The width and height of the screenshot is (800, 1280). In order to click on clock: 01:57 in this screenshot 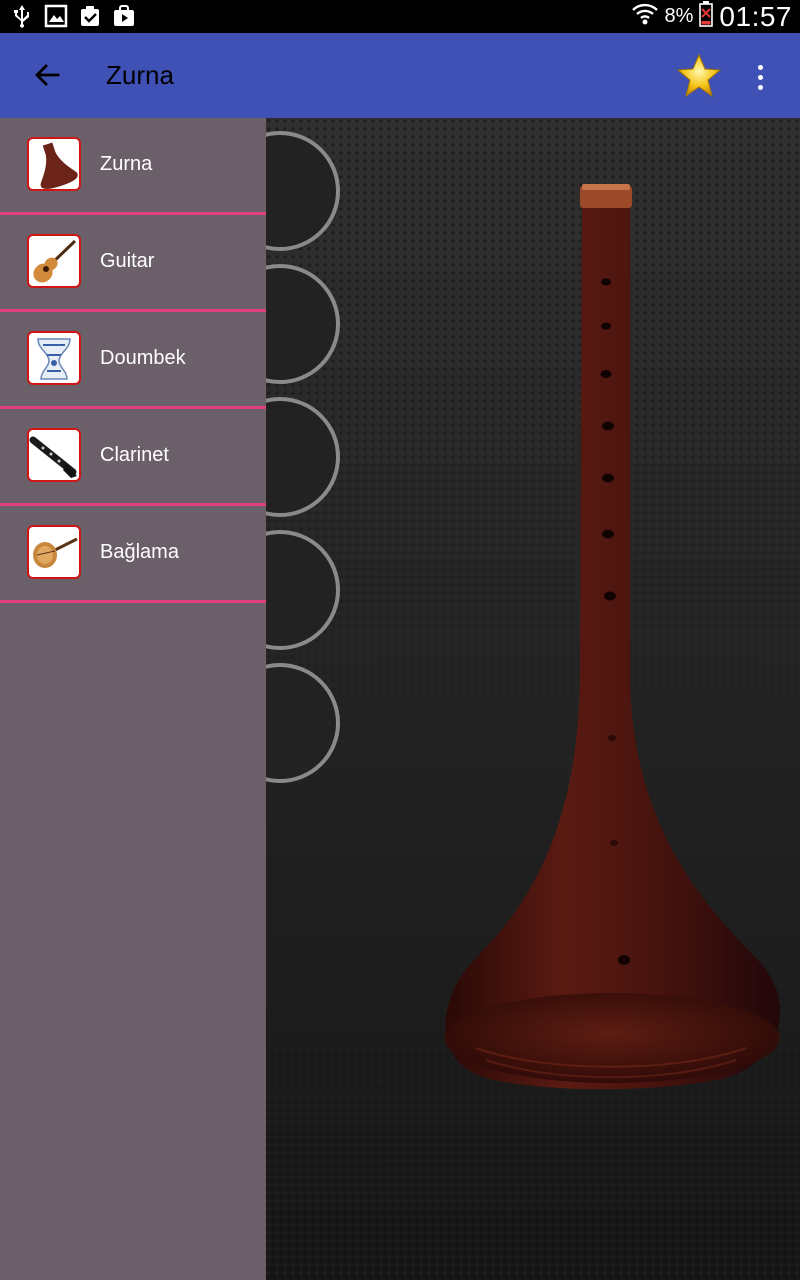, I will do `click(755, 16)`.